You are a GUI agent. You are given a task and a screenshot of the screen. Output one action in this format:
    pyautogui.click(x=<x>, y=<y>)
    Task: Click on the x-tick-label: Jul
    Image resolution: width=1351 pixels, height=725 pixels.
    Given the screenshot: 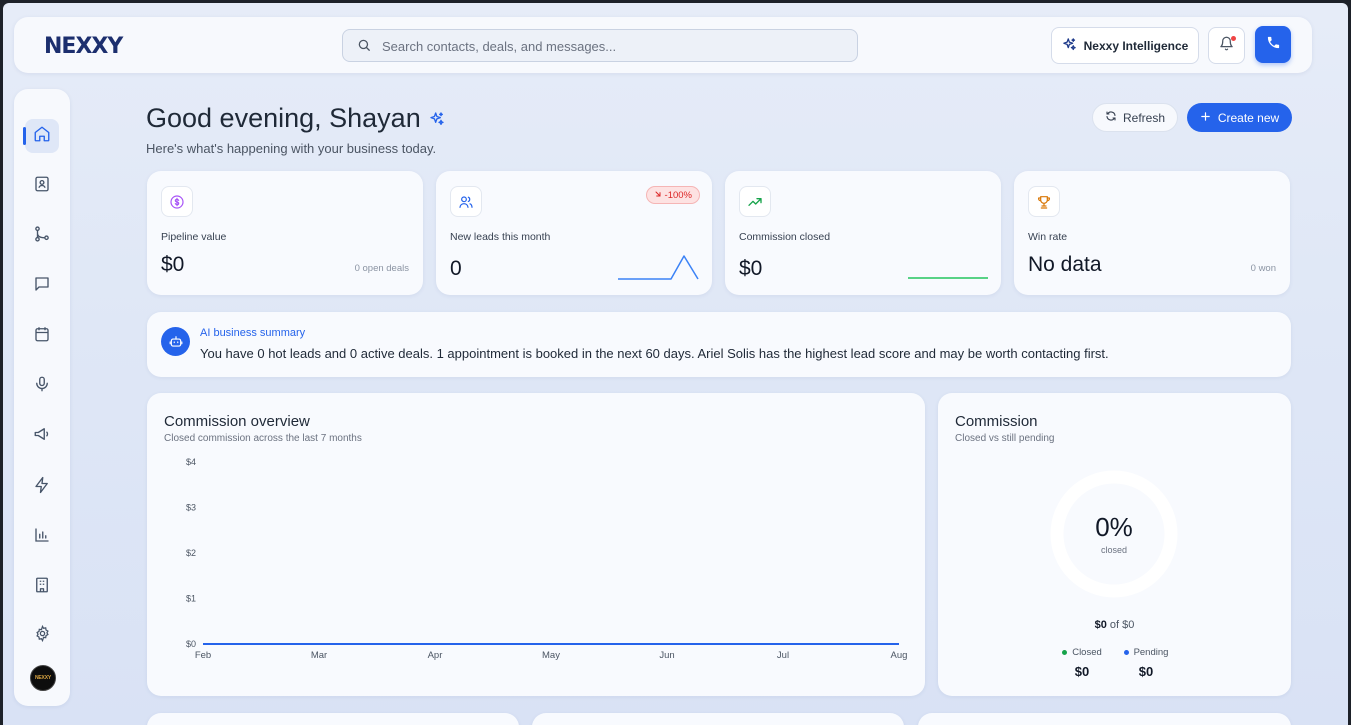 What is the action you would take?
    pyautogui.click(x=783, y=655)
    